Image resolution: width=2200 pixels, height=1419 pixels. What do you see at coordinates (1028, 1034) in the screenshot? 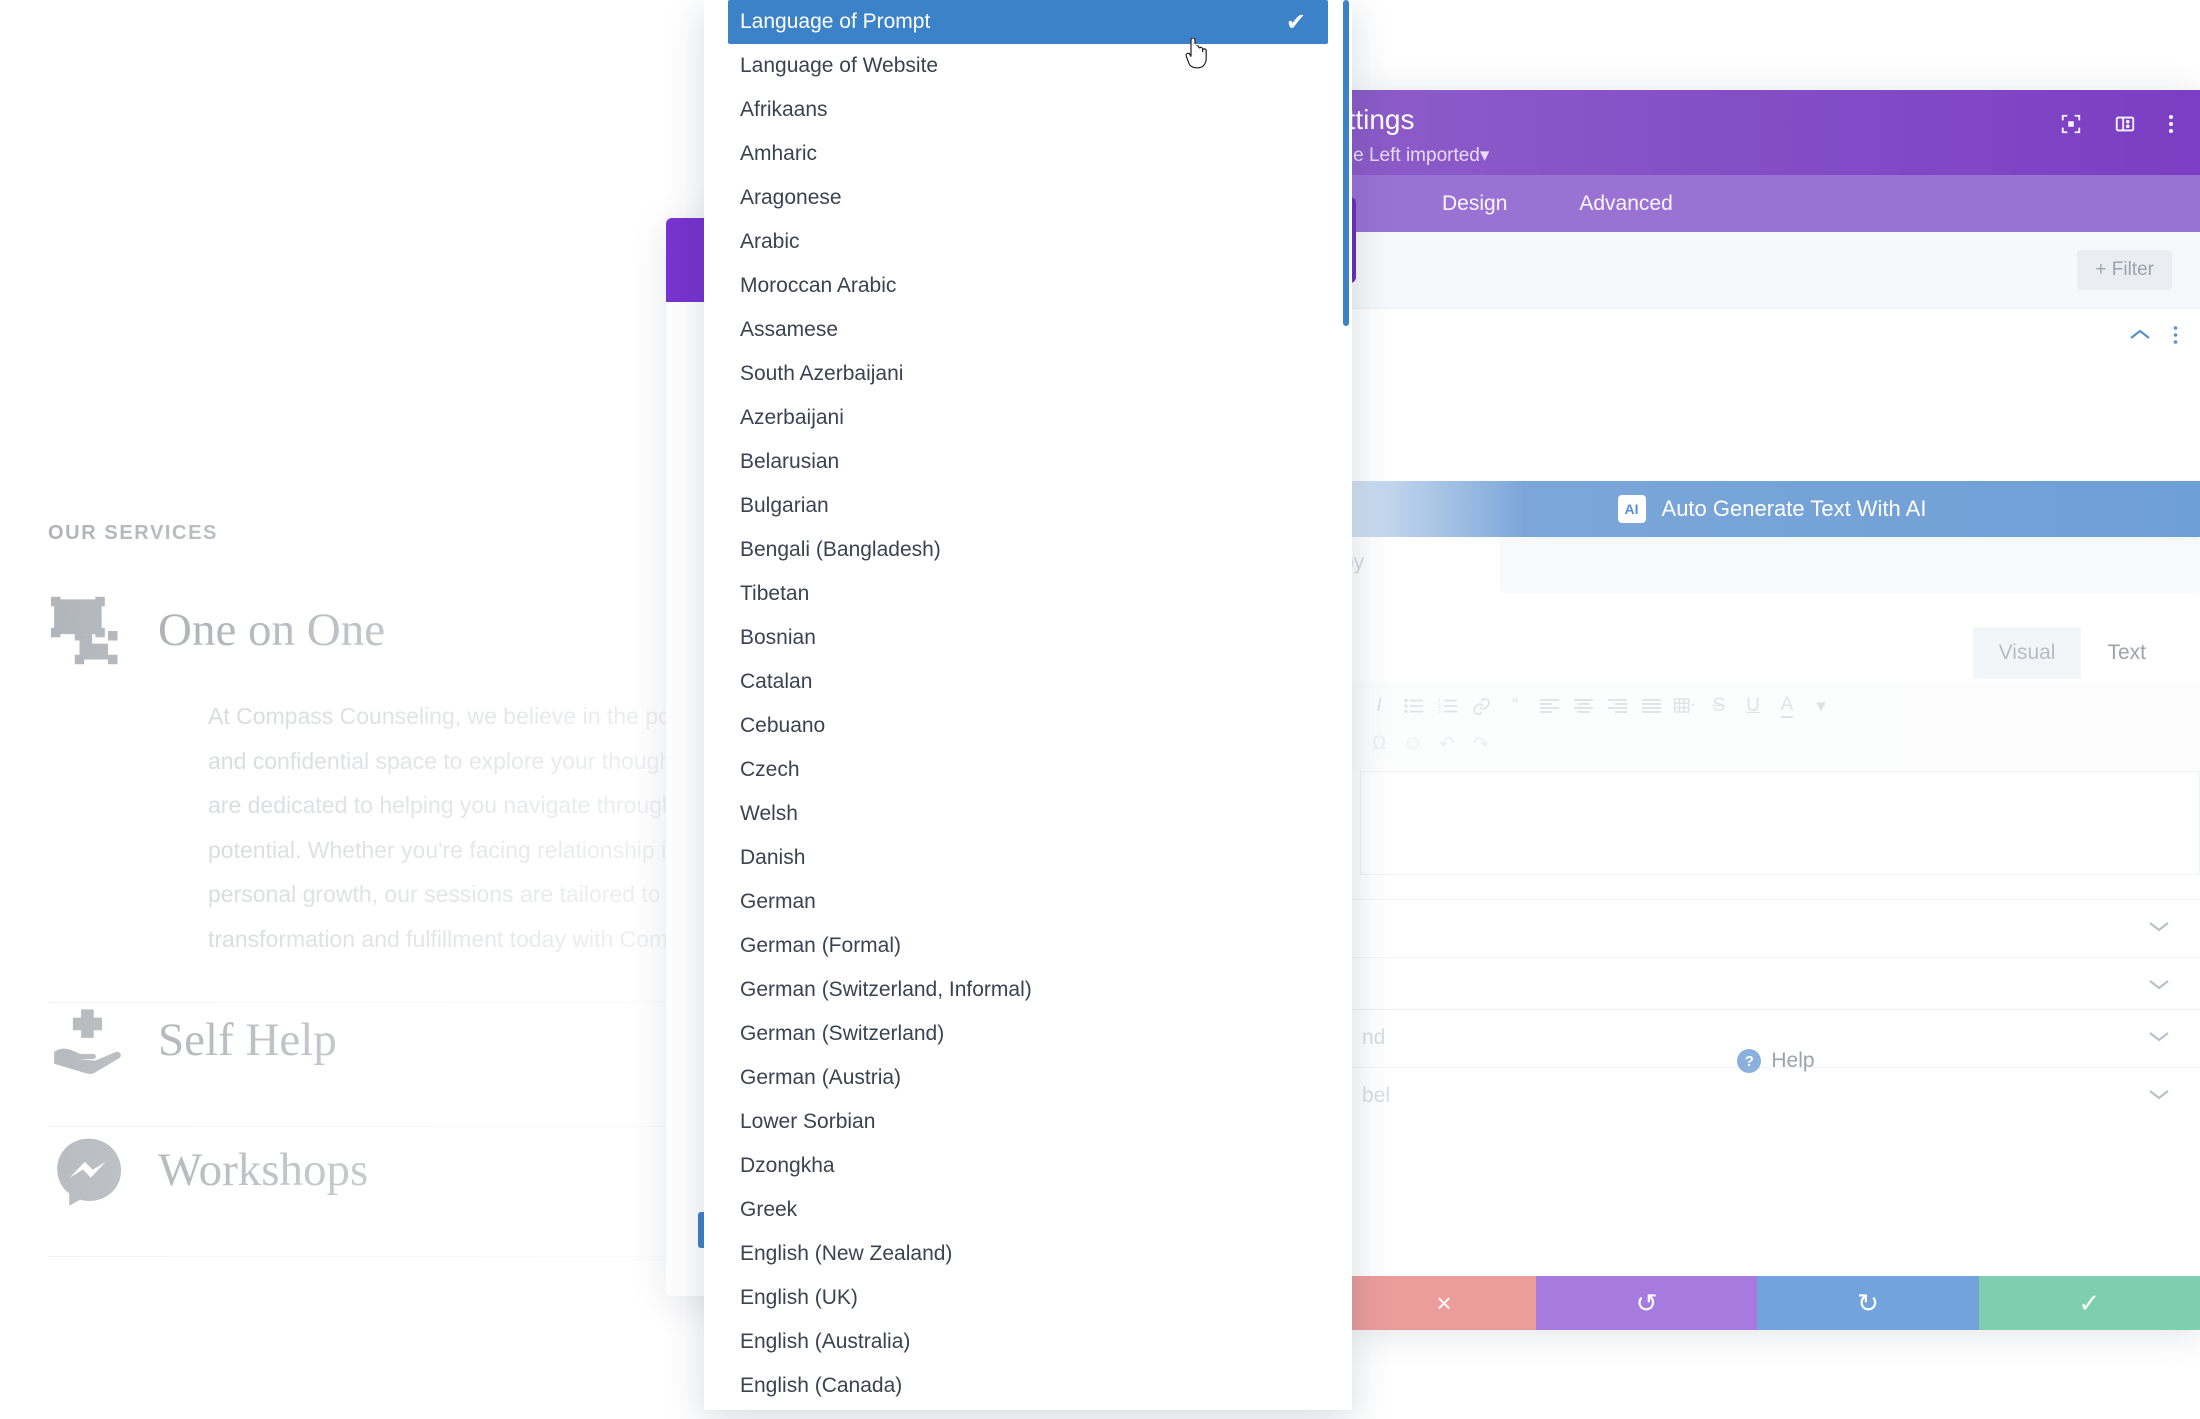
I see `language-option: German (Switzerland)` at bounding box center [1028, 1034].